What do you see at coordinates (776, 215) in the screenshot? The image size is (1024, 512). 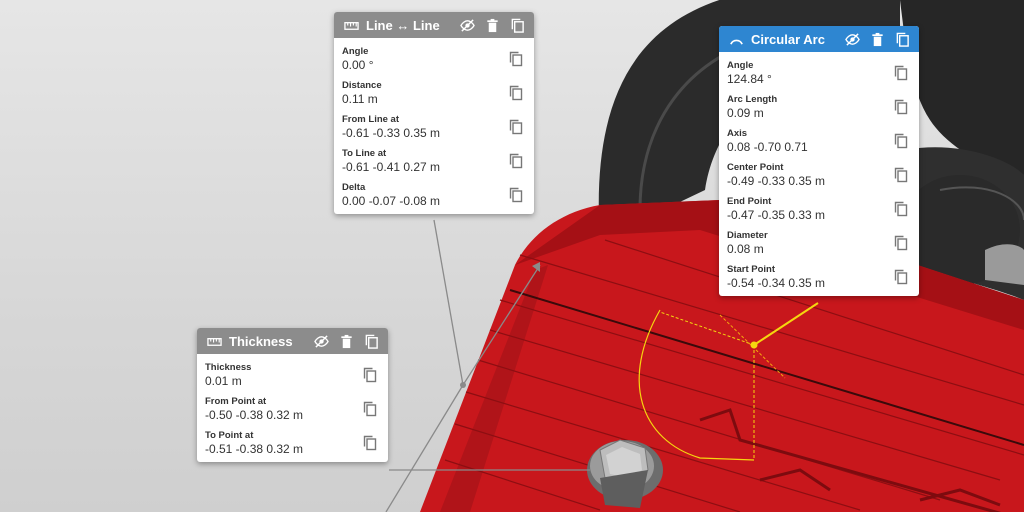 I see `row-value: -0.47 -0.35 0.33 m` at bounding box center [776, 215].